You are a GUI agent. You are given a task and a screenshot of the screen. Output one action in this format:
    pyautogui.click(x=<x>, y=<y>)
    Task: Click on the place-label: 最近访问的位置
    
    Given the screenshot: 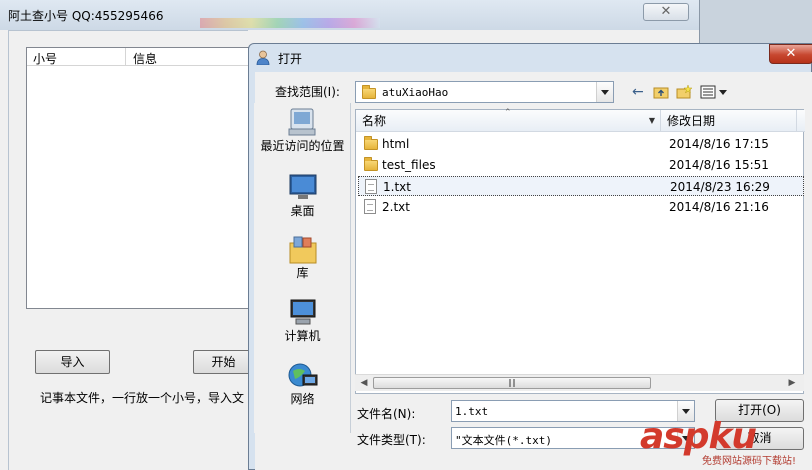 What is the action you would take?
    pyautogui.click(x=302, y=146)
    